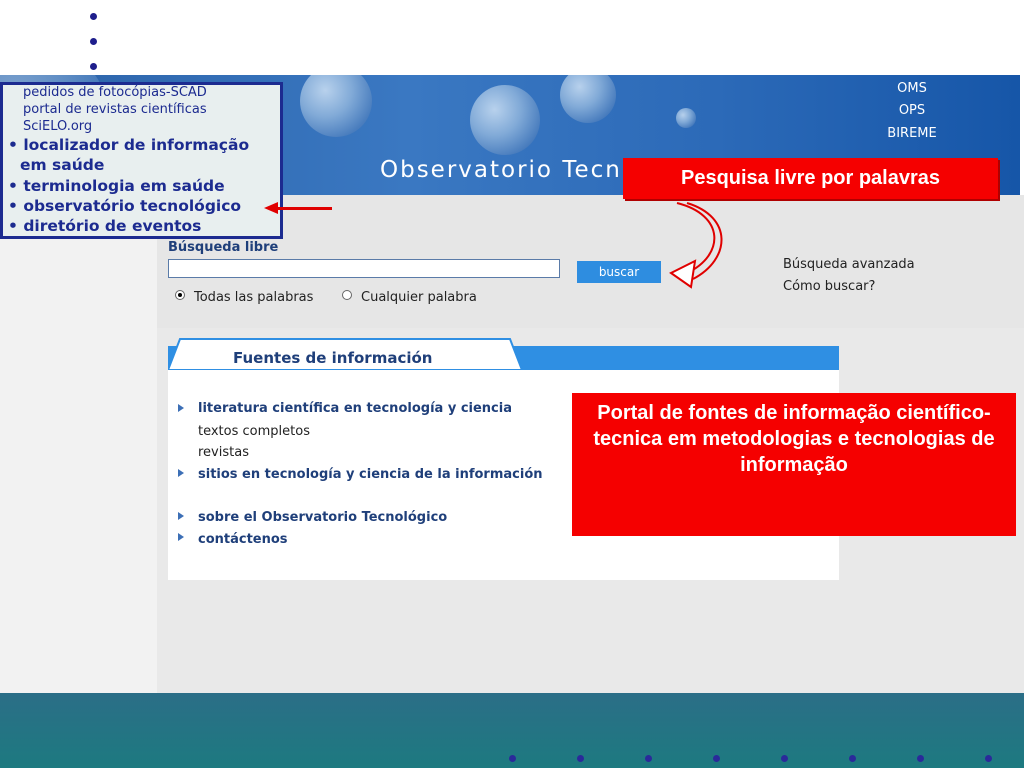 The height and width of the screenshot is (768, 1024). I want to click on search-input, so click(364, 268).